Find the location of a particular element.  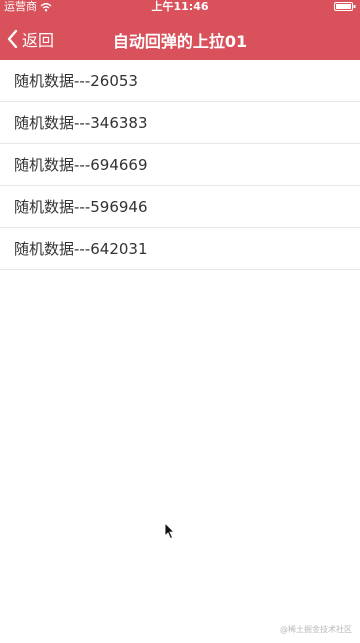

list-item: 随机数据---26053 is located at coordinates (180, 81).